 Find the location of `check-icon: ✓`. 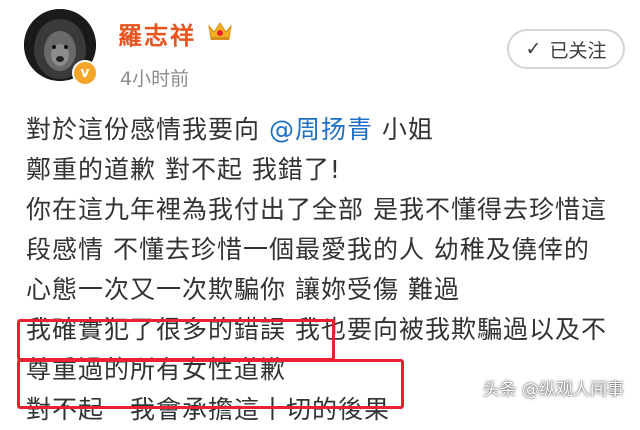

check-icon: ✓ is located at coordinates (533, 49).